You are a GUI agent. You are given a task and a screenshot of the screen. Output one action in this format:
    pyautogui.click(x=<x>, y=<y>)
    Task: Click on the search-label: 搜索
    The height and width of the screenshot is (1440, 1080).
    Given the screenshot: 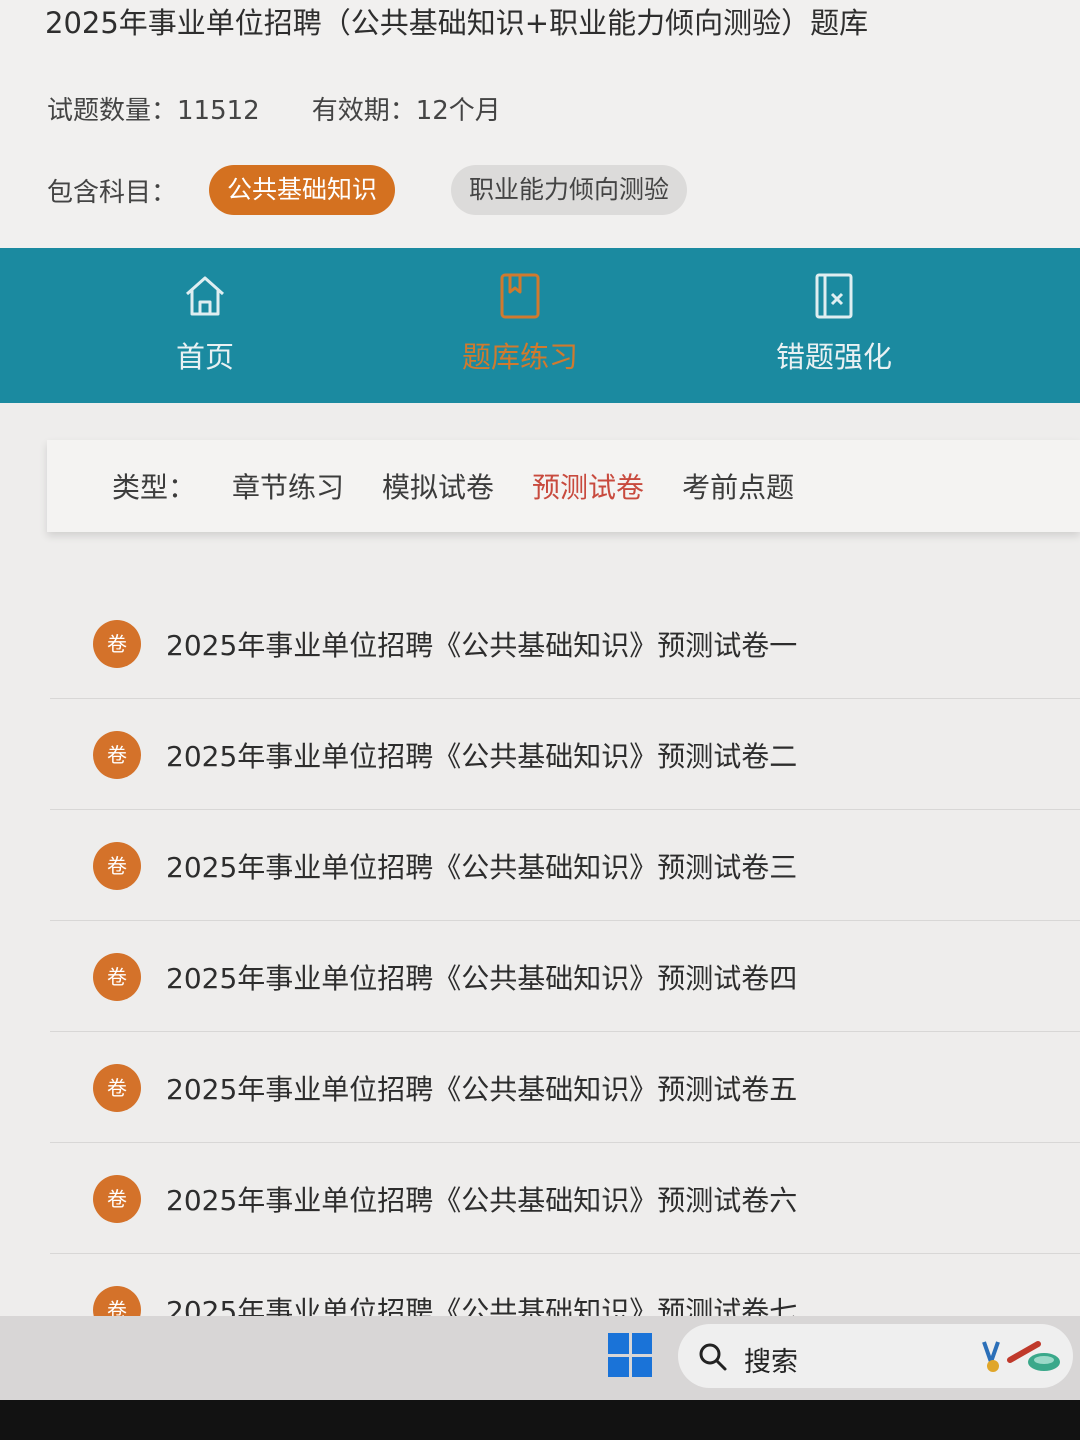 What is the action you would take?
    pyautogui.click(x=771, y=1362)
    